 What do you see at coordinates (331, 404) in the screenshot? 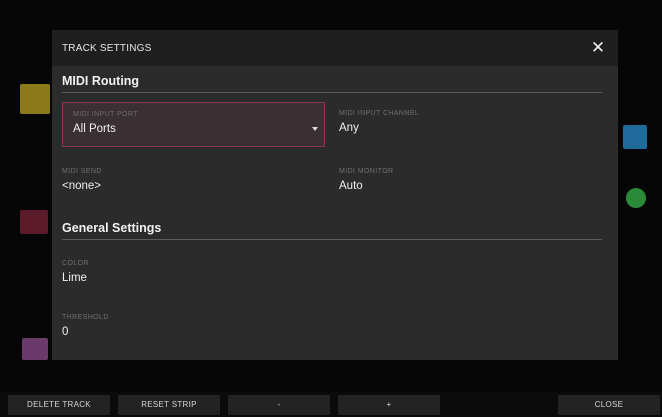
I see `bottom-toolbar: DELETE TRACK RESET STRIP - + CLOSE` at bounding box center [331, 404].